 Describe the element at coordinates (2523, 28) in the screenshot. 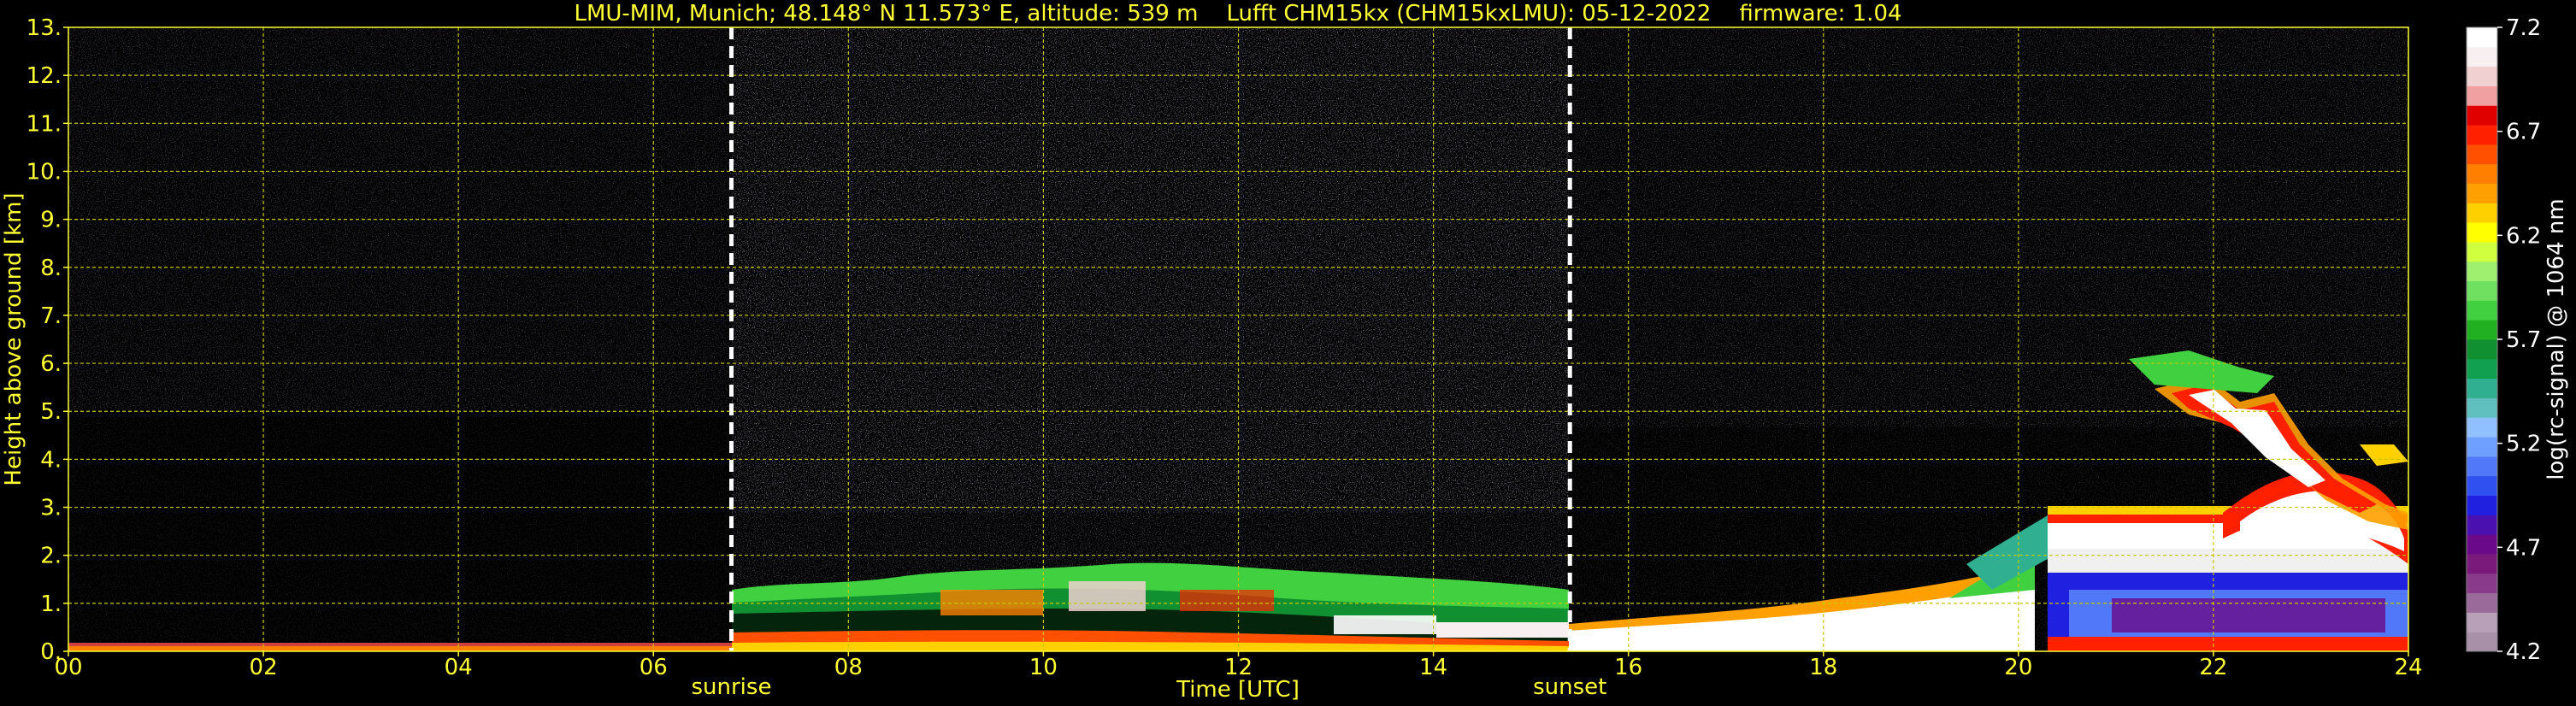

I see `colorbar-tick-label: 7.2` at that location.